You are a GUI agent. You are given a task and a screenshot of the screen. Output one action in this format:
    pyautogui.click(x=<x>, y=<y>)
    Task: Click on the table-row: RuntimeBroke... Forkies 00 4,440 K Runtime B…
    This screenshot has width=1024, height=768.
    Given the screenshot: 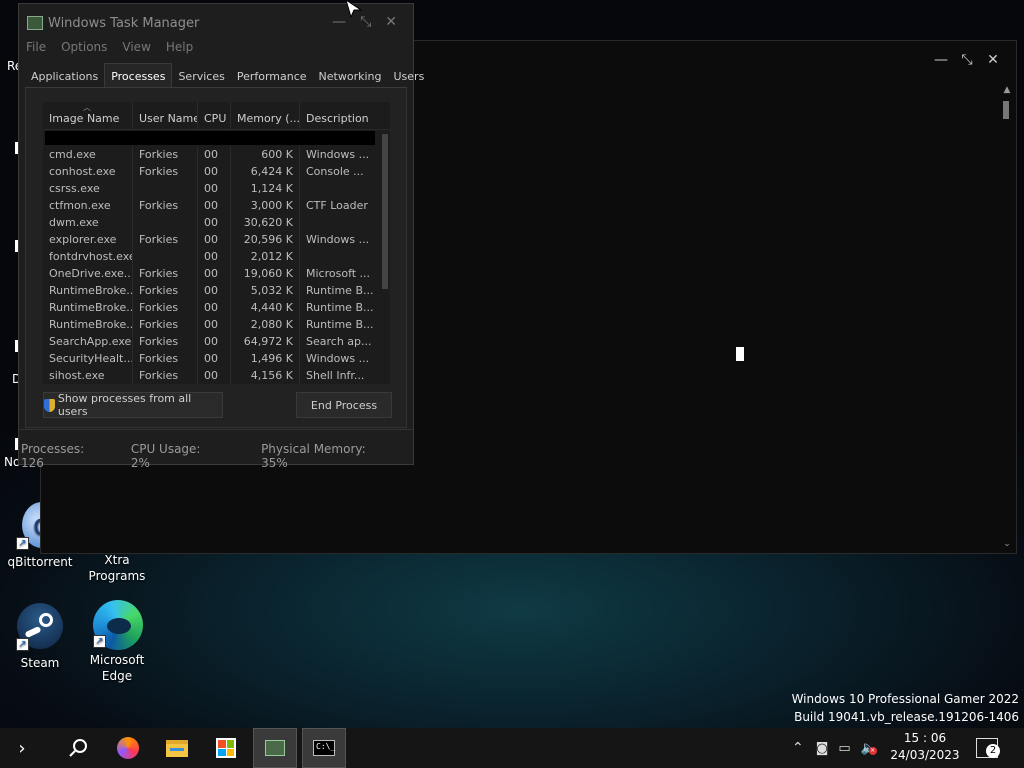 What is the action you would take?
    pyautogui.click(x=216, y=307)
    